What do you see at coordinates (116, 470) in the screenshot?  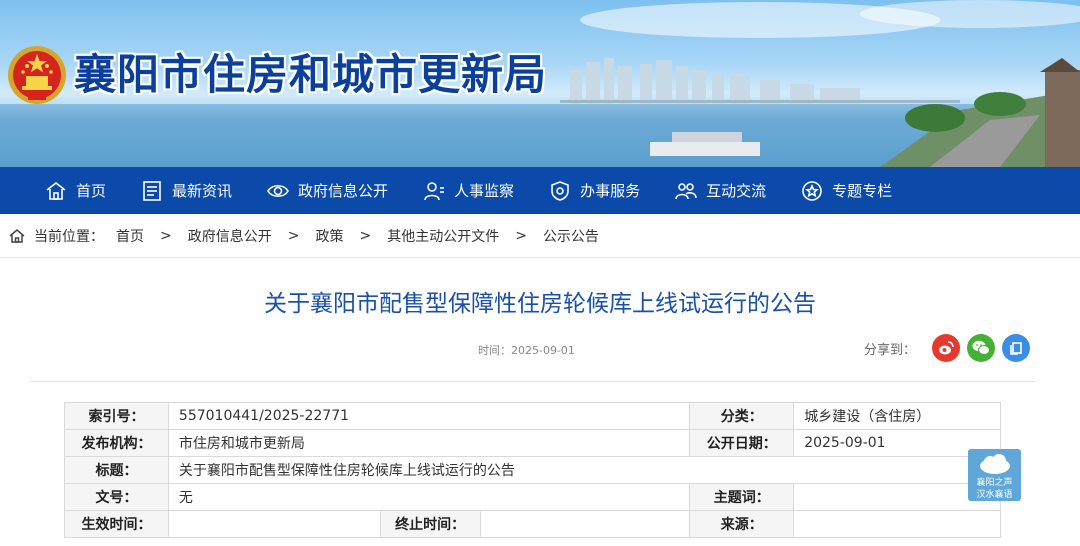 I see `title-key: 标题：` at bounding box center [116, 470].